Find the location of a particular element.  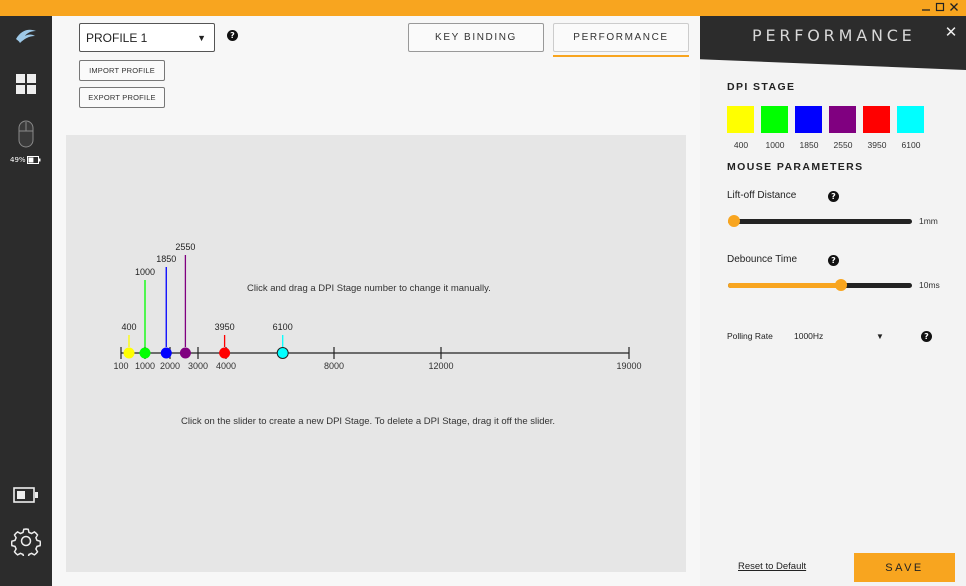

maximize-icon is located at coordinates (940, 7).